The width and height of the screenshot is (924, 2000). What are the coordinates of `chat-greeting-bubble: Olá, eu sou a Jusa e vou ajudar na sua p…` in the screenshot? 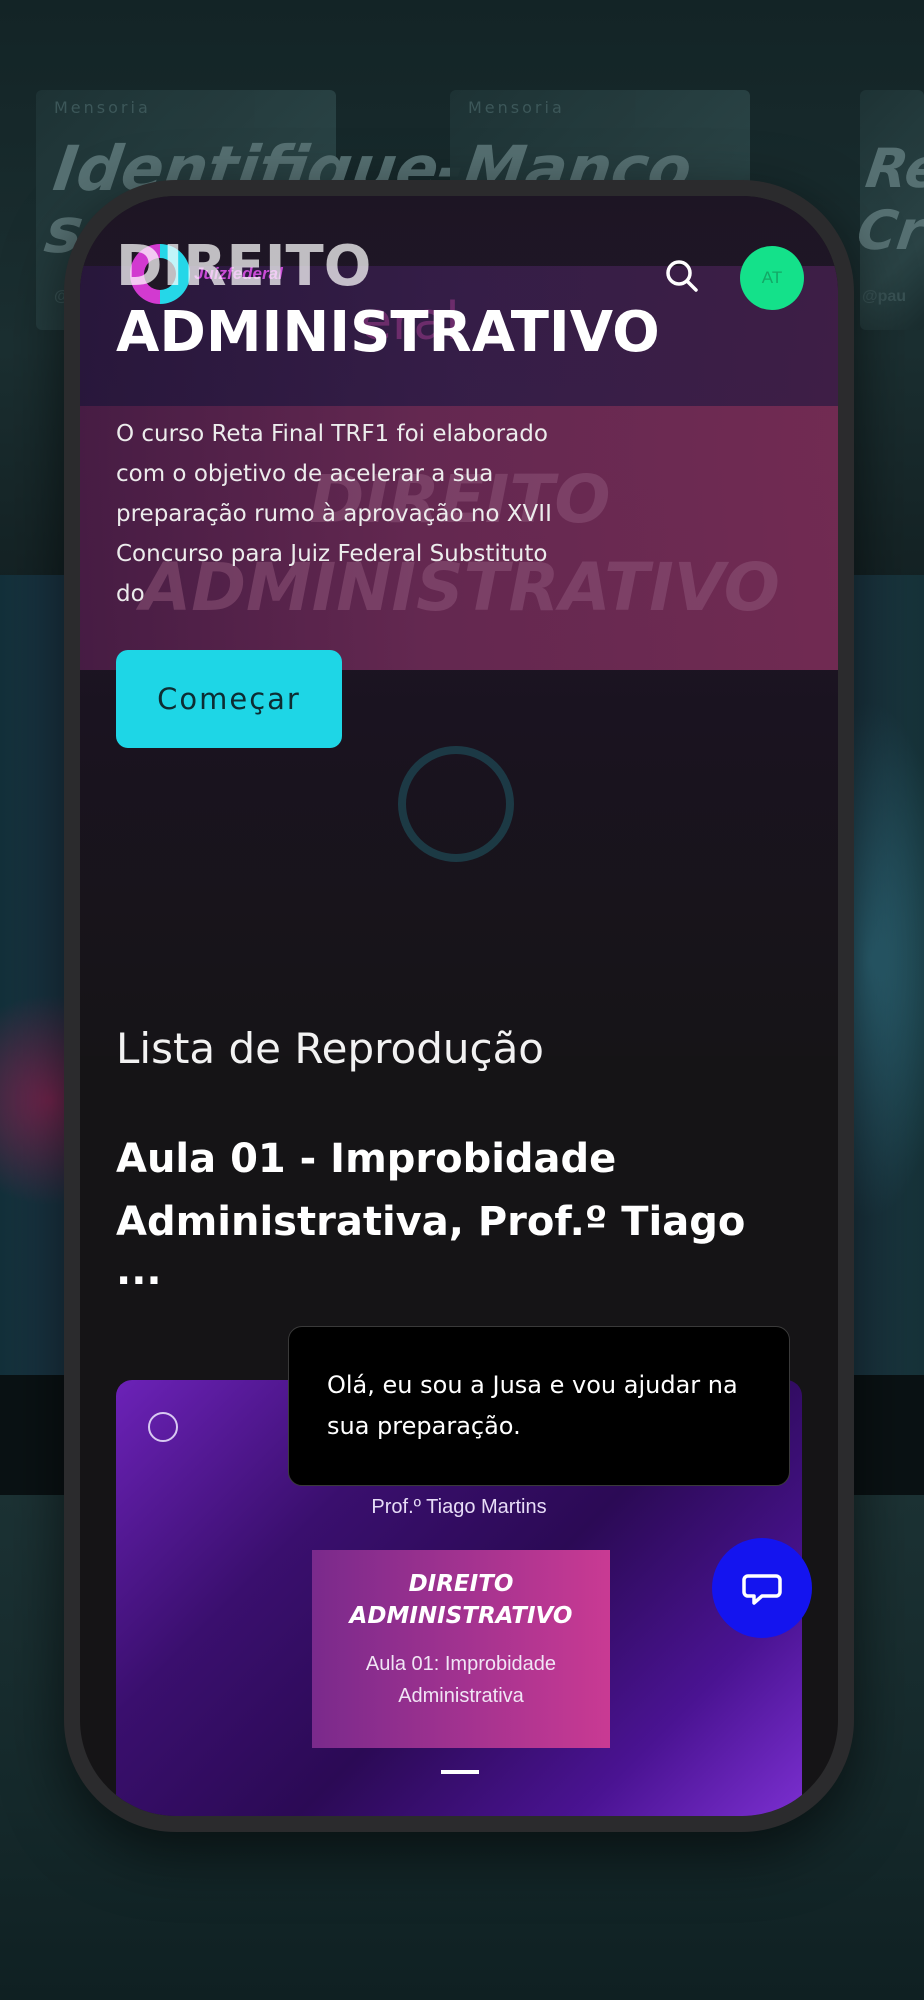 It's located at (539, 1406).